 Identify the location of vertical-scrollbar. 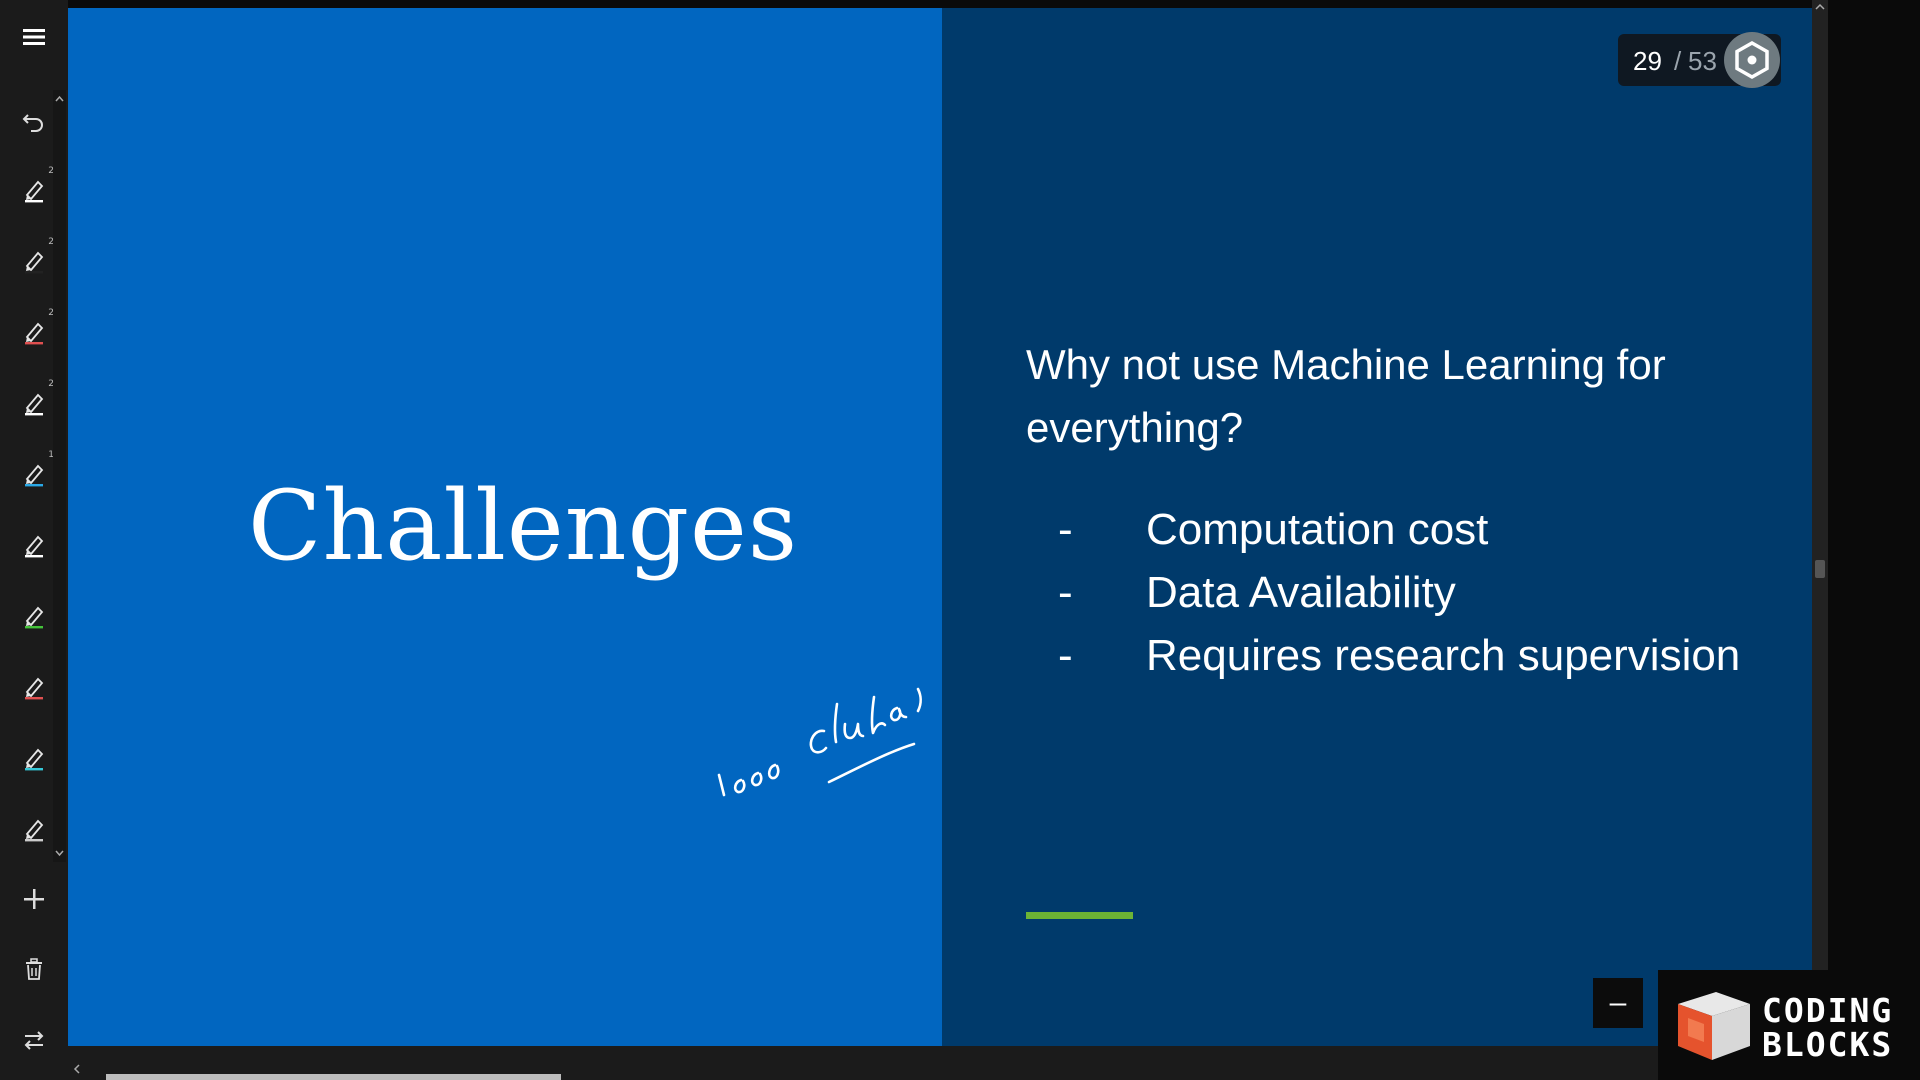
(1820, 485).